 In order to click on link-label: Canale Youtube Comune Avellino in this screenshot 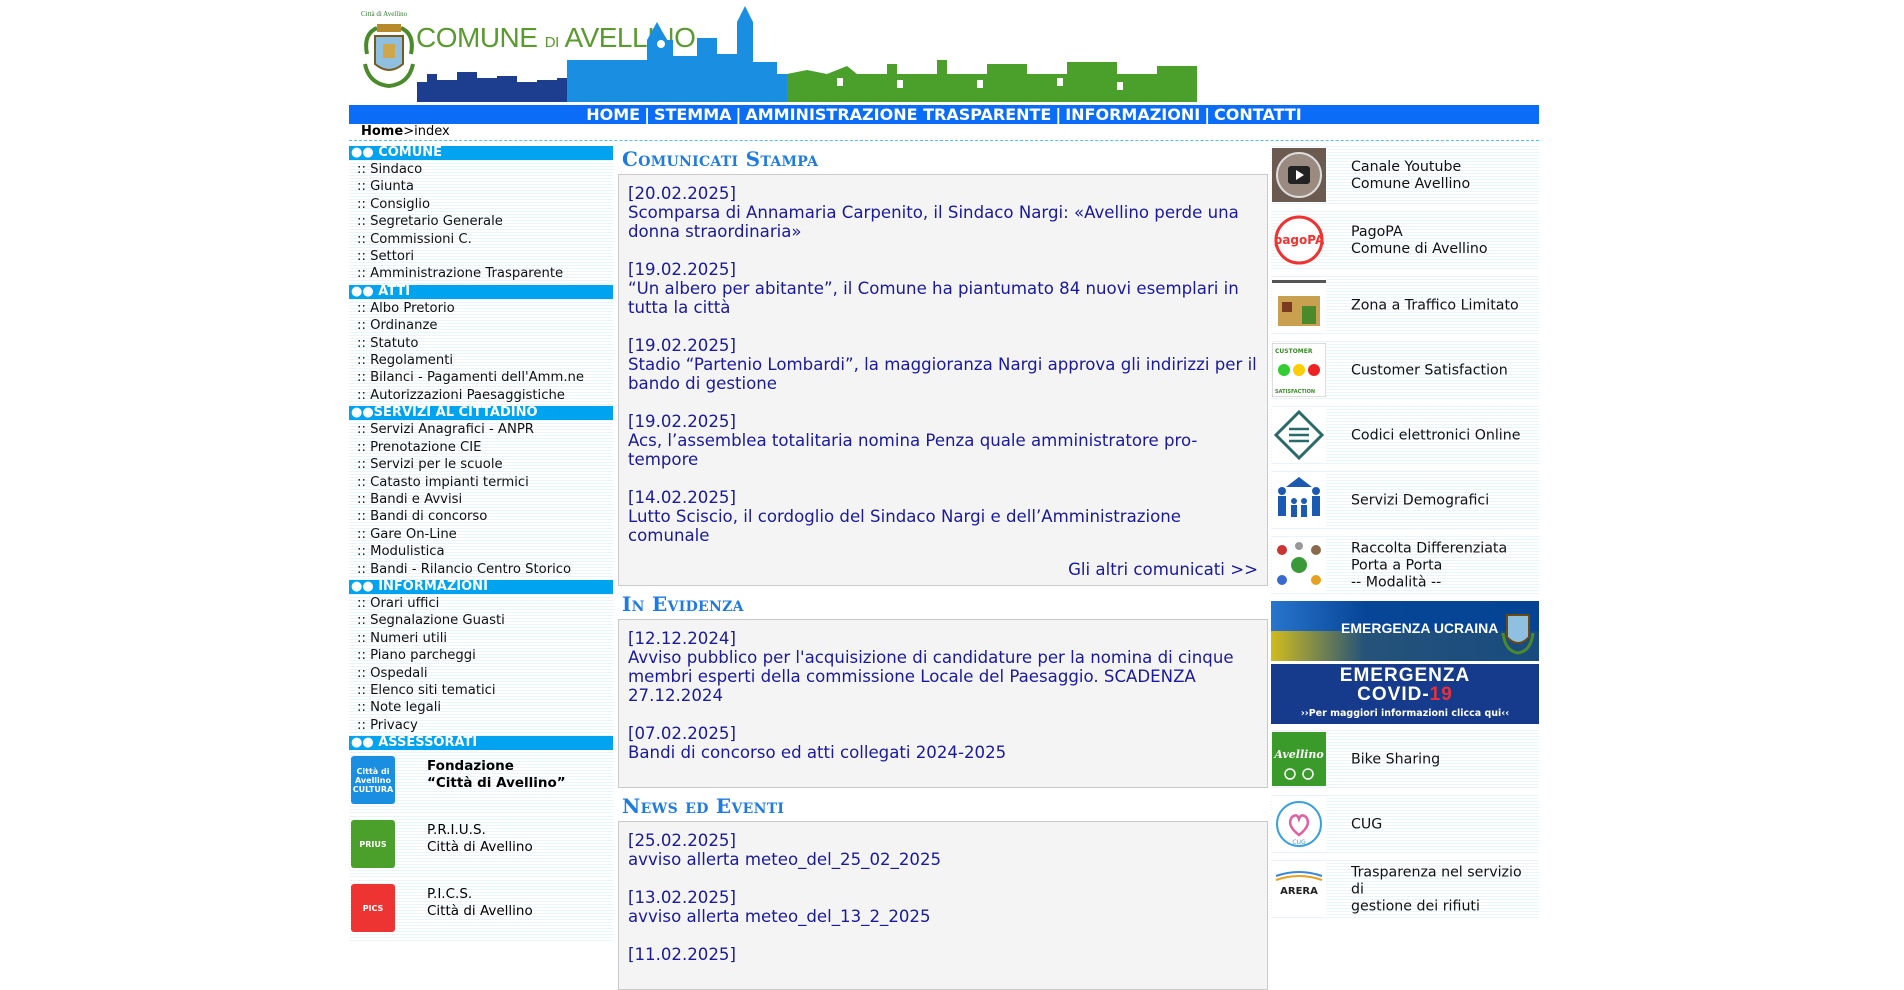, I will do `click(1411, 175)`.